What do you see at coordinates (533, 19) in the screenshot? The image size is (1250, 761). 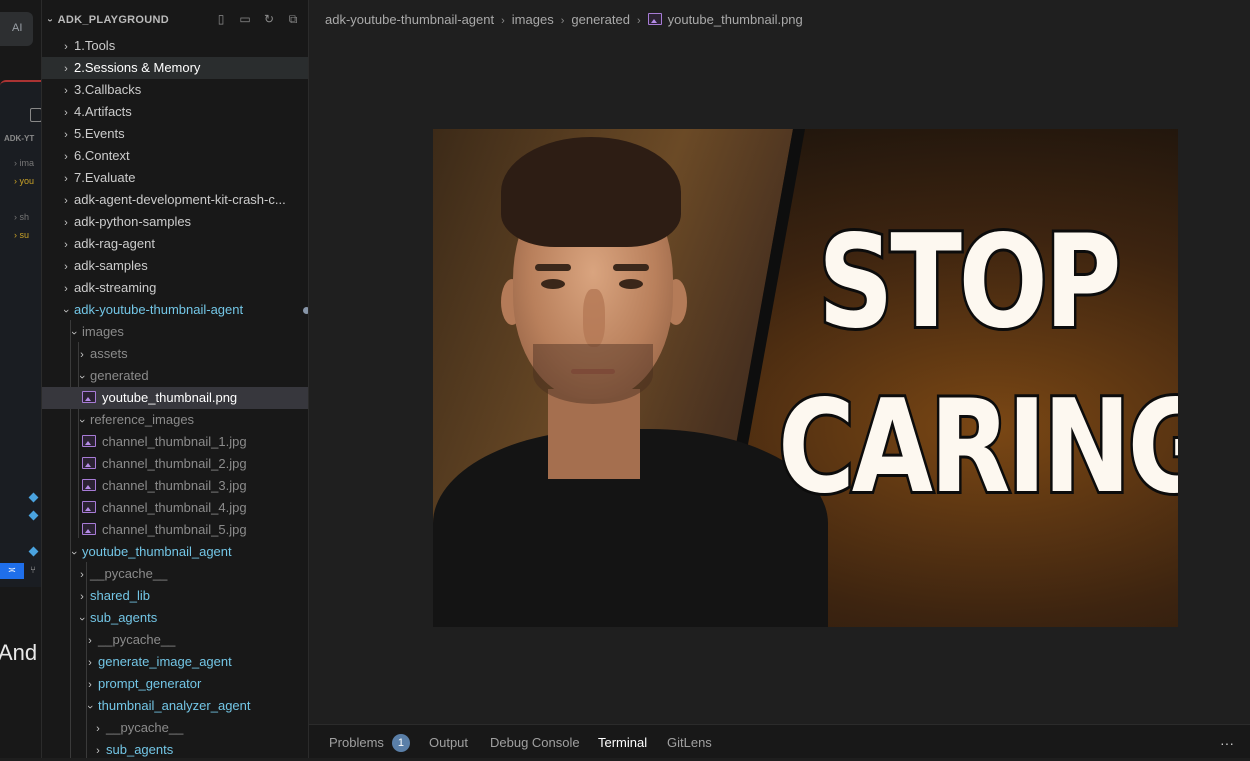 I see `breadcrumb-item: images` at bounding box center [533, 19].